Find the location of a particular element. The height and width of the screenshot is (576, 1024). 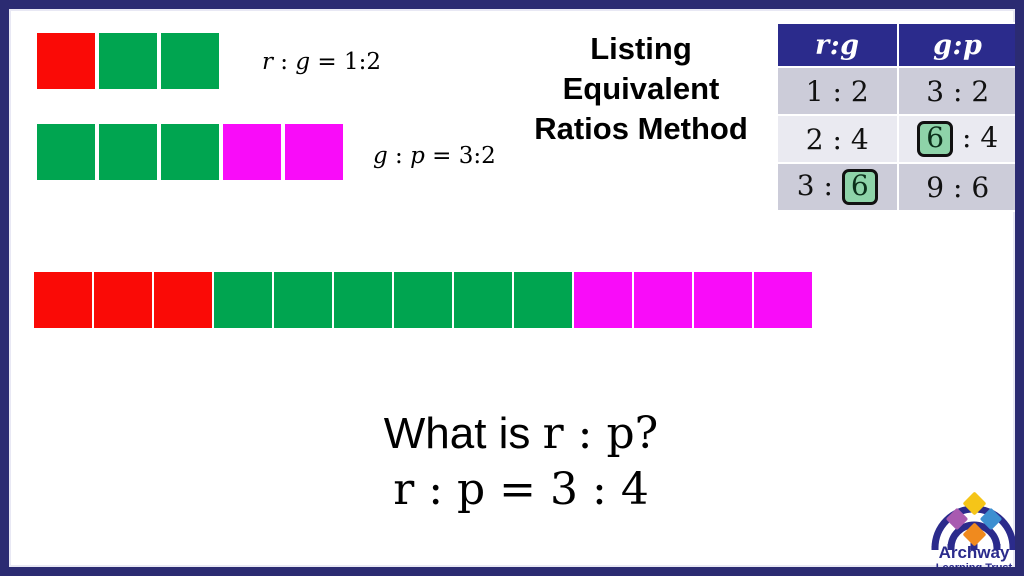

table-header-row: r:g g:p is located at coordinates (896, 45).